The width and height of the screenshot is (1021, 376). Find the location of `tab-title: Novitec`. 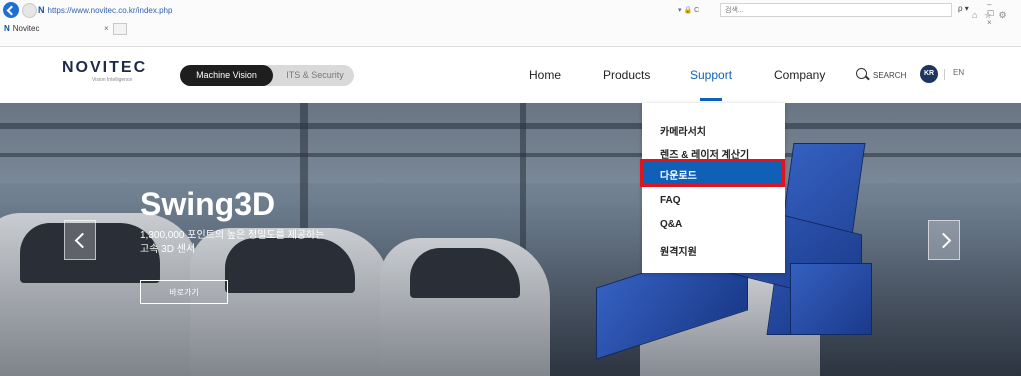

tab-title: Novitec is located at coordinates (26, 28).